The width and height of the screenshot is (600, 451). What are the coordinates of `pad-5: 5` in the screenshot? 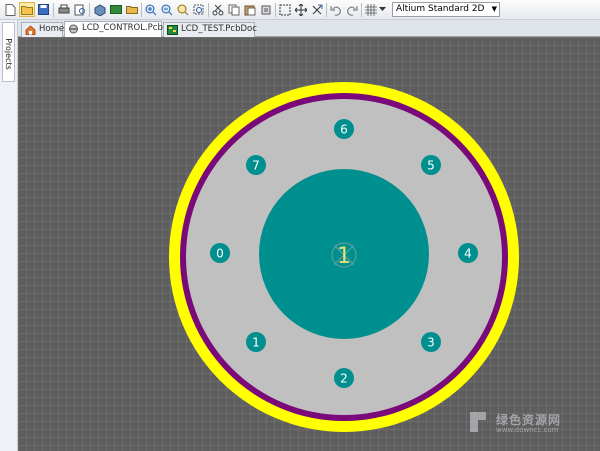 It's located at (431, 165).